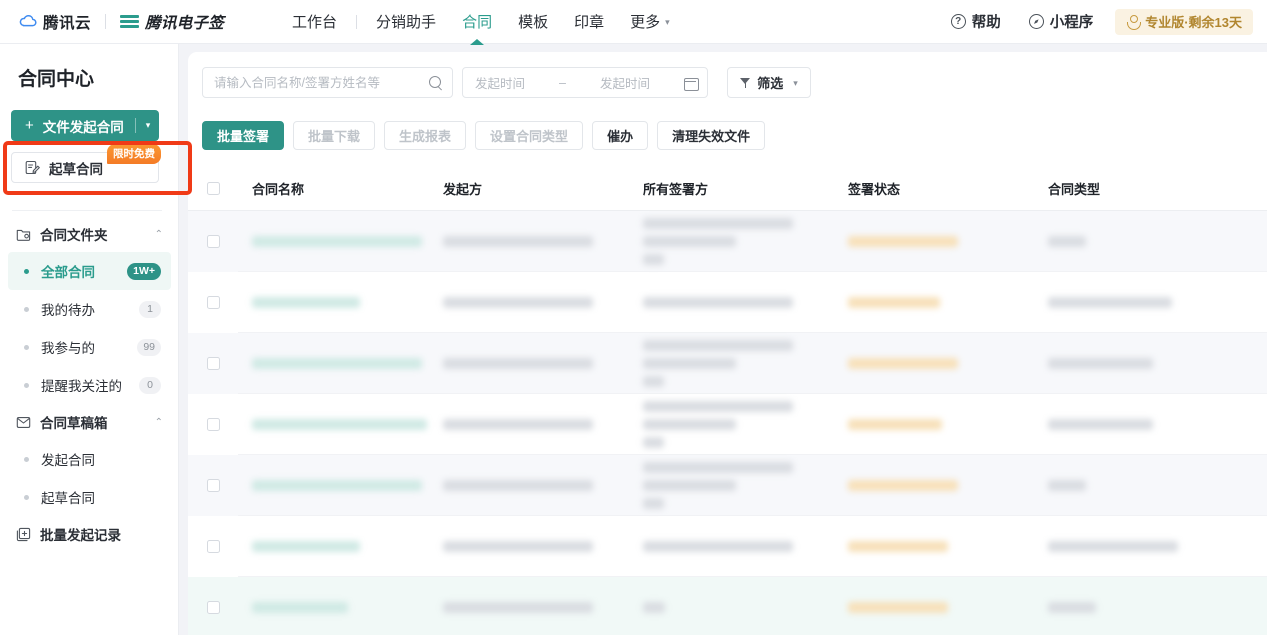 The image size is (1267, 635). What do you see at coordinates (1184, 21) in the screenshot?
I see `pro-version-badge: 专业版·剩余13天` at bounding box center [1184, 21].